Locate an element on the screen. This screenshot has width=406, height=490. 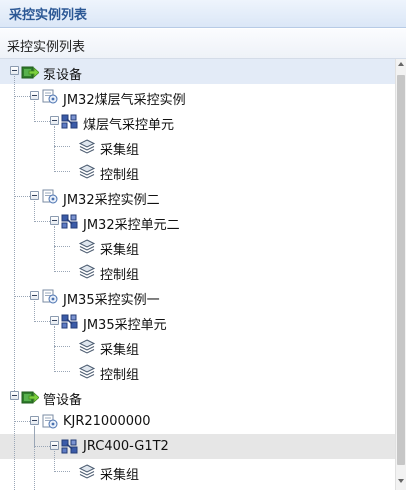
scroll-down-icon is located at coordinates (401, 481).